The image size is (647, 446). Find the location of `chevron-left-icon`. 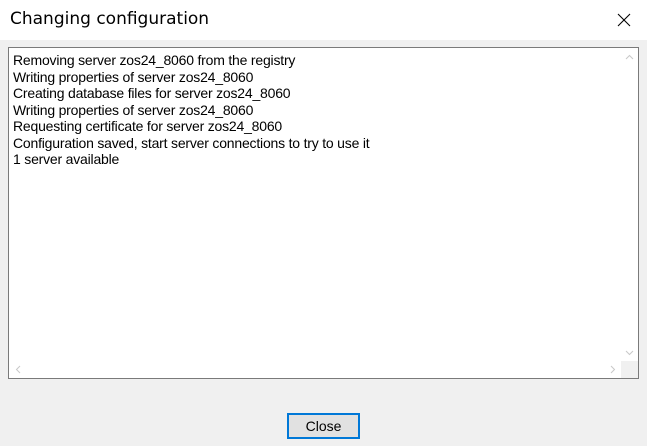

chevron-left-icon is located at coordinates (18, 369).